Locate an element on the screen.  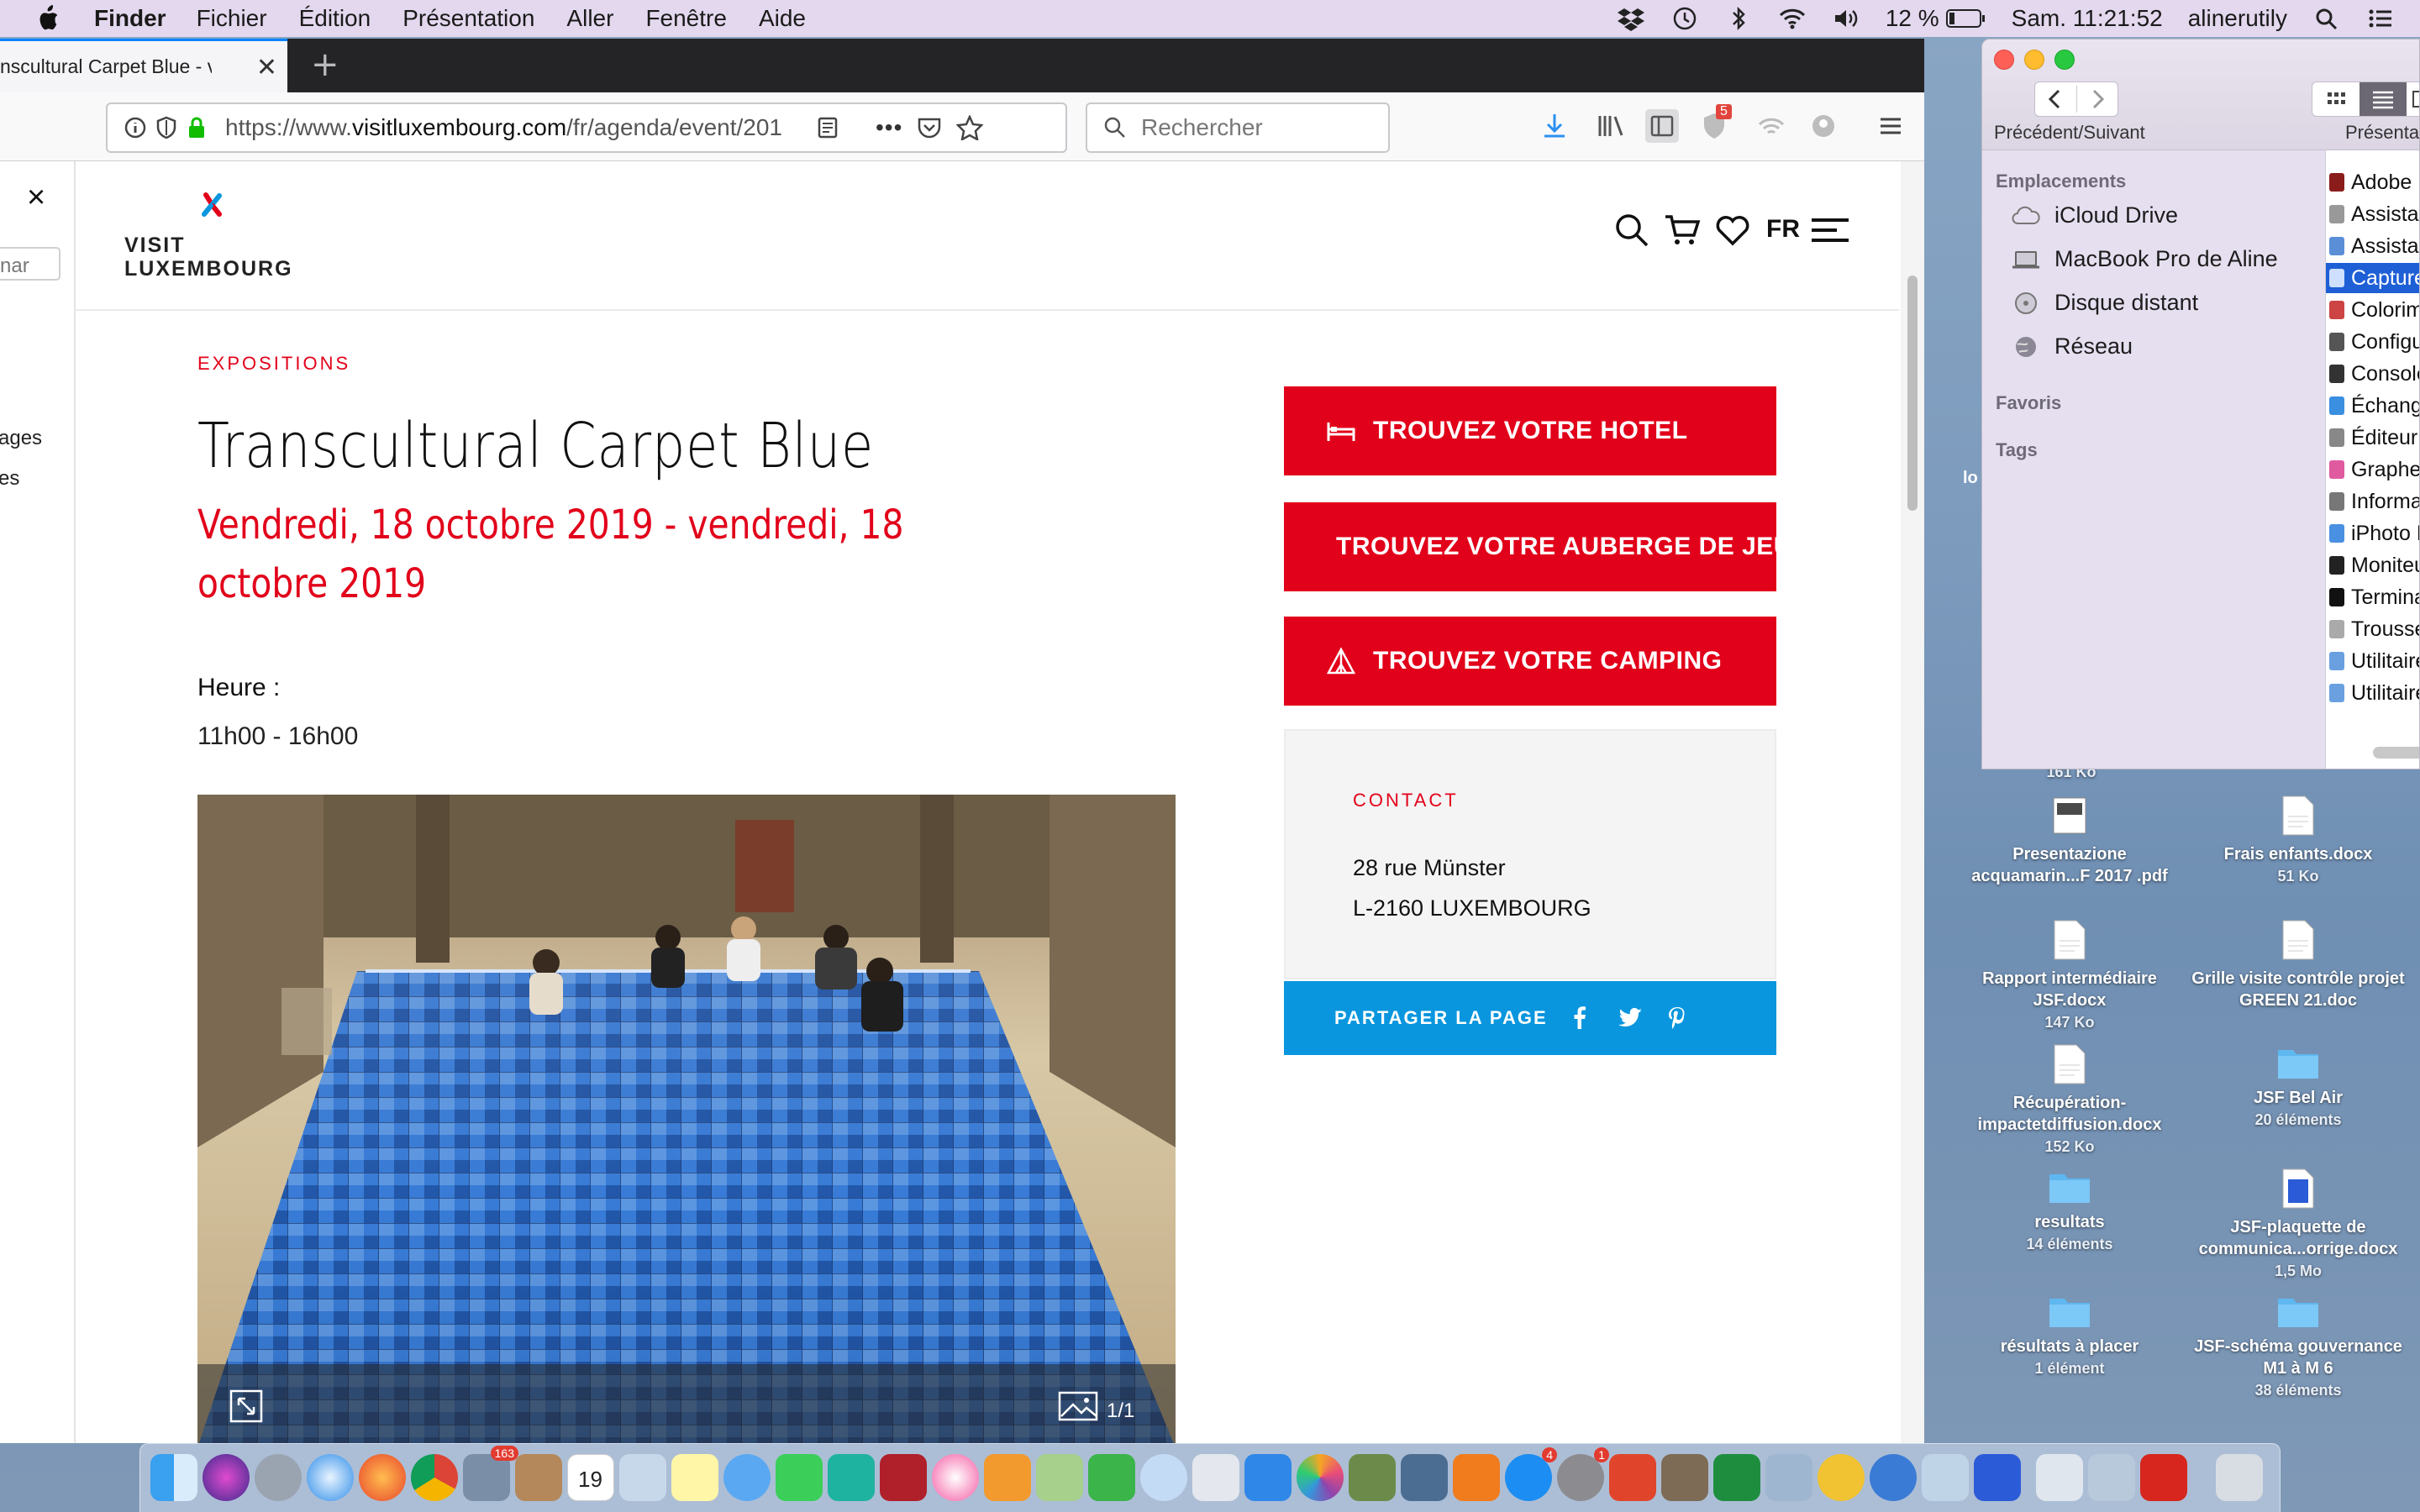
pocket-icon is located at coordinates (930, 127).